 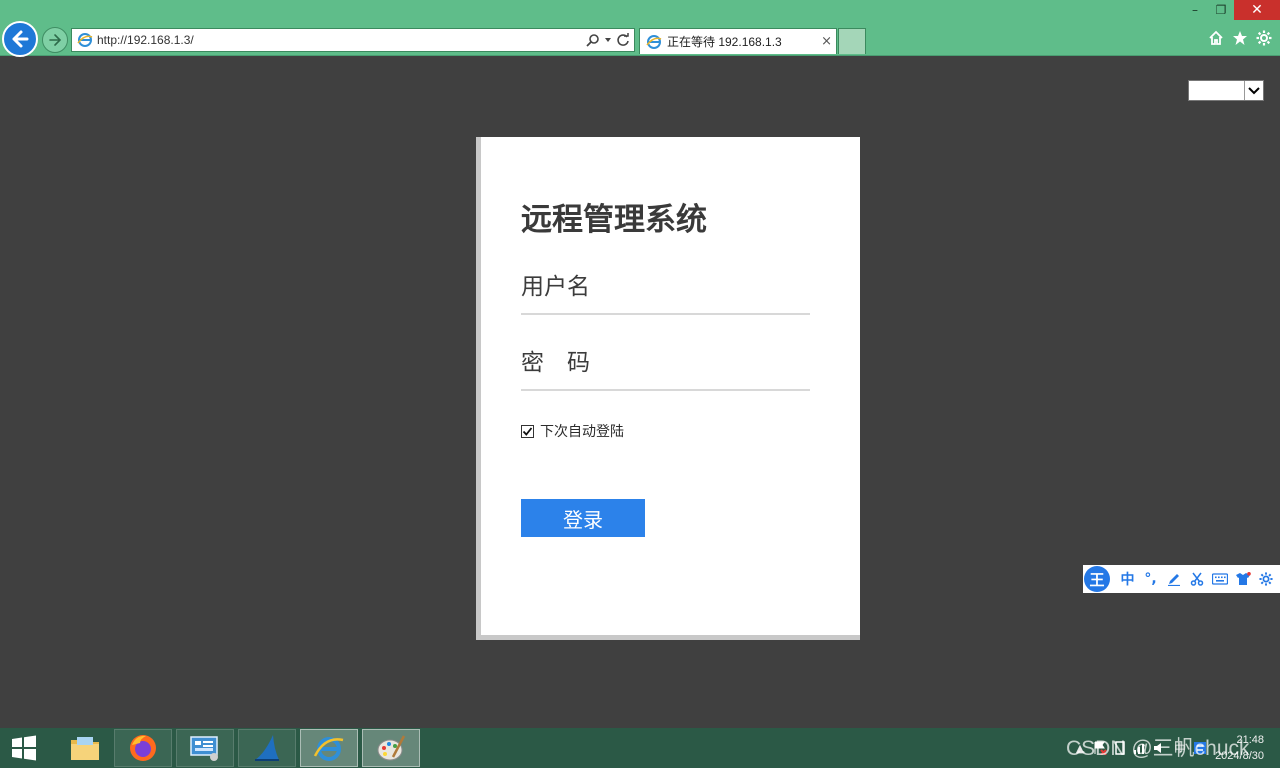 I want to click on new-tab-button, so click(x=852, y=41).